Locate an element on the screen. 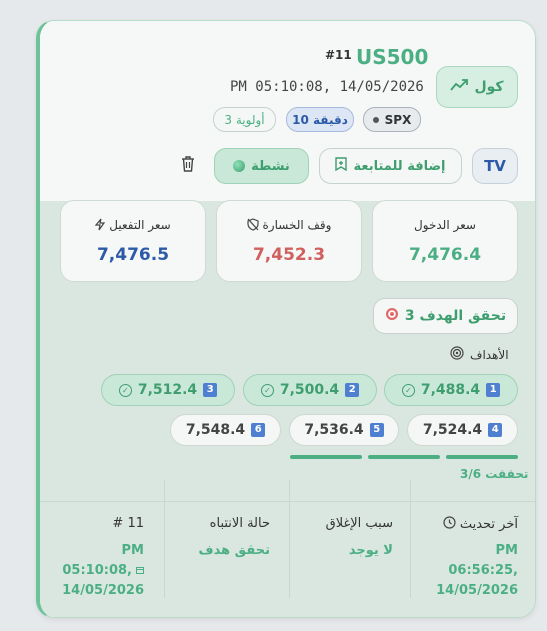 Image resolution: width=547 pixels, height=631 pixels. status-toggle: نشطة is located at coordinates (261, 166).